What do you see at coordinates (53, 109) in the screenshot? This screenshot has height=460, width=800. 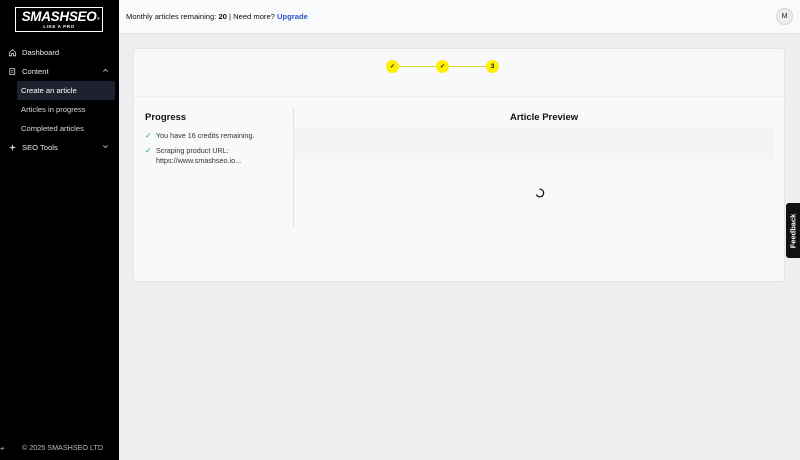 I see `sidebar-subitem-label: Articles in progress` at bounding box center [53, 109].